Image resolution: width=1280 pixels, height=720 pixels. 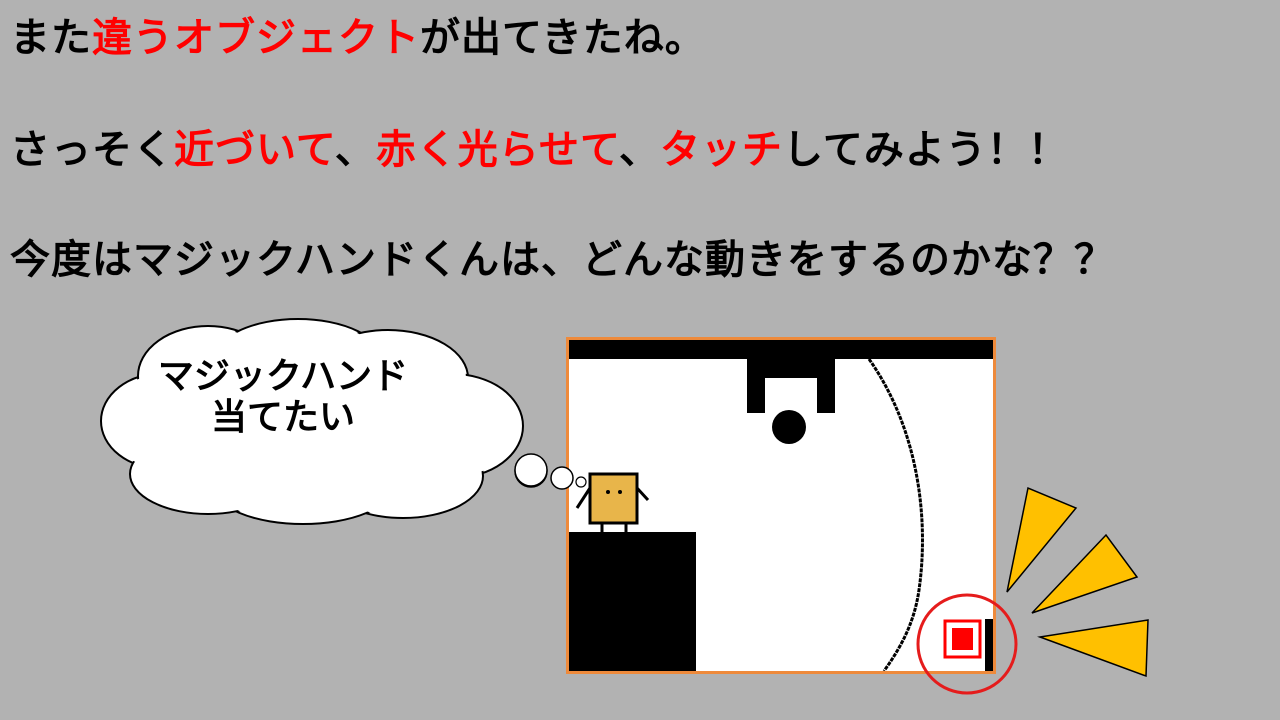 I want to click on box-character-icon, so click(x=612, y=502).